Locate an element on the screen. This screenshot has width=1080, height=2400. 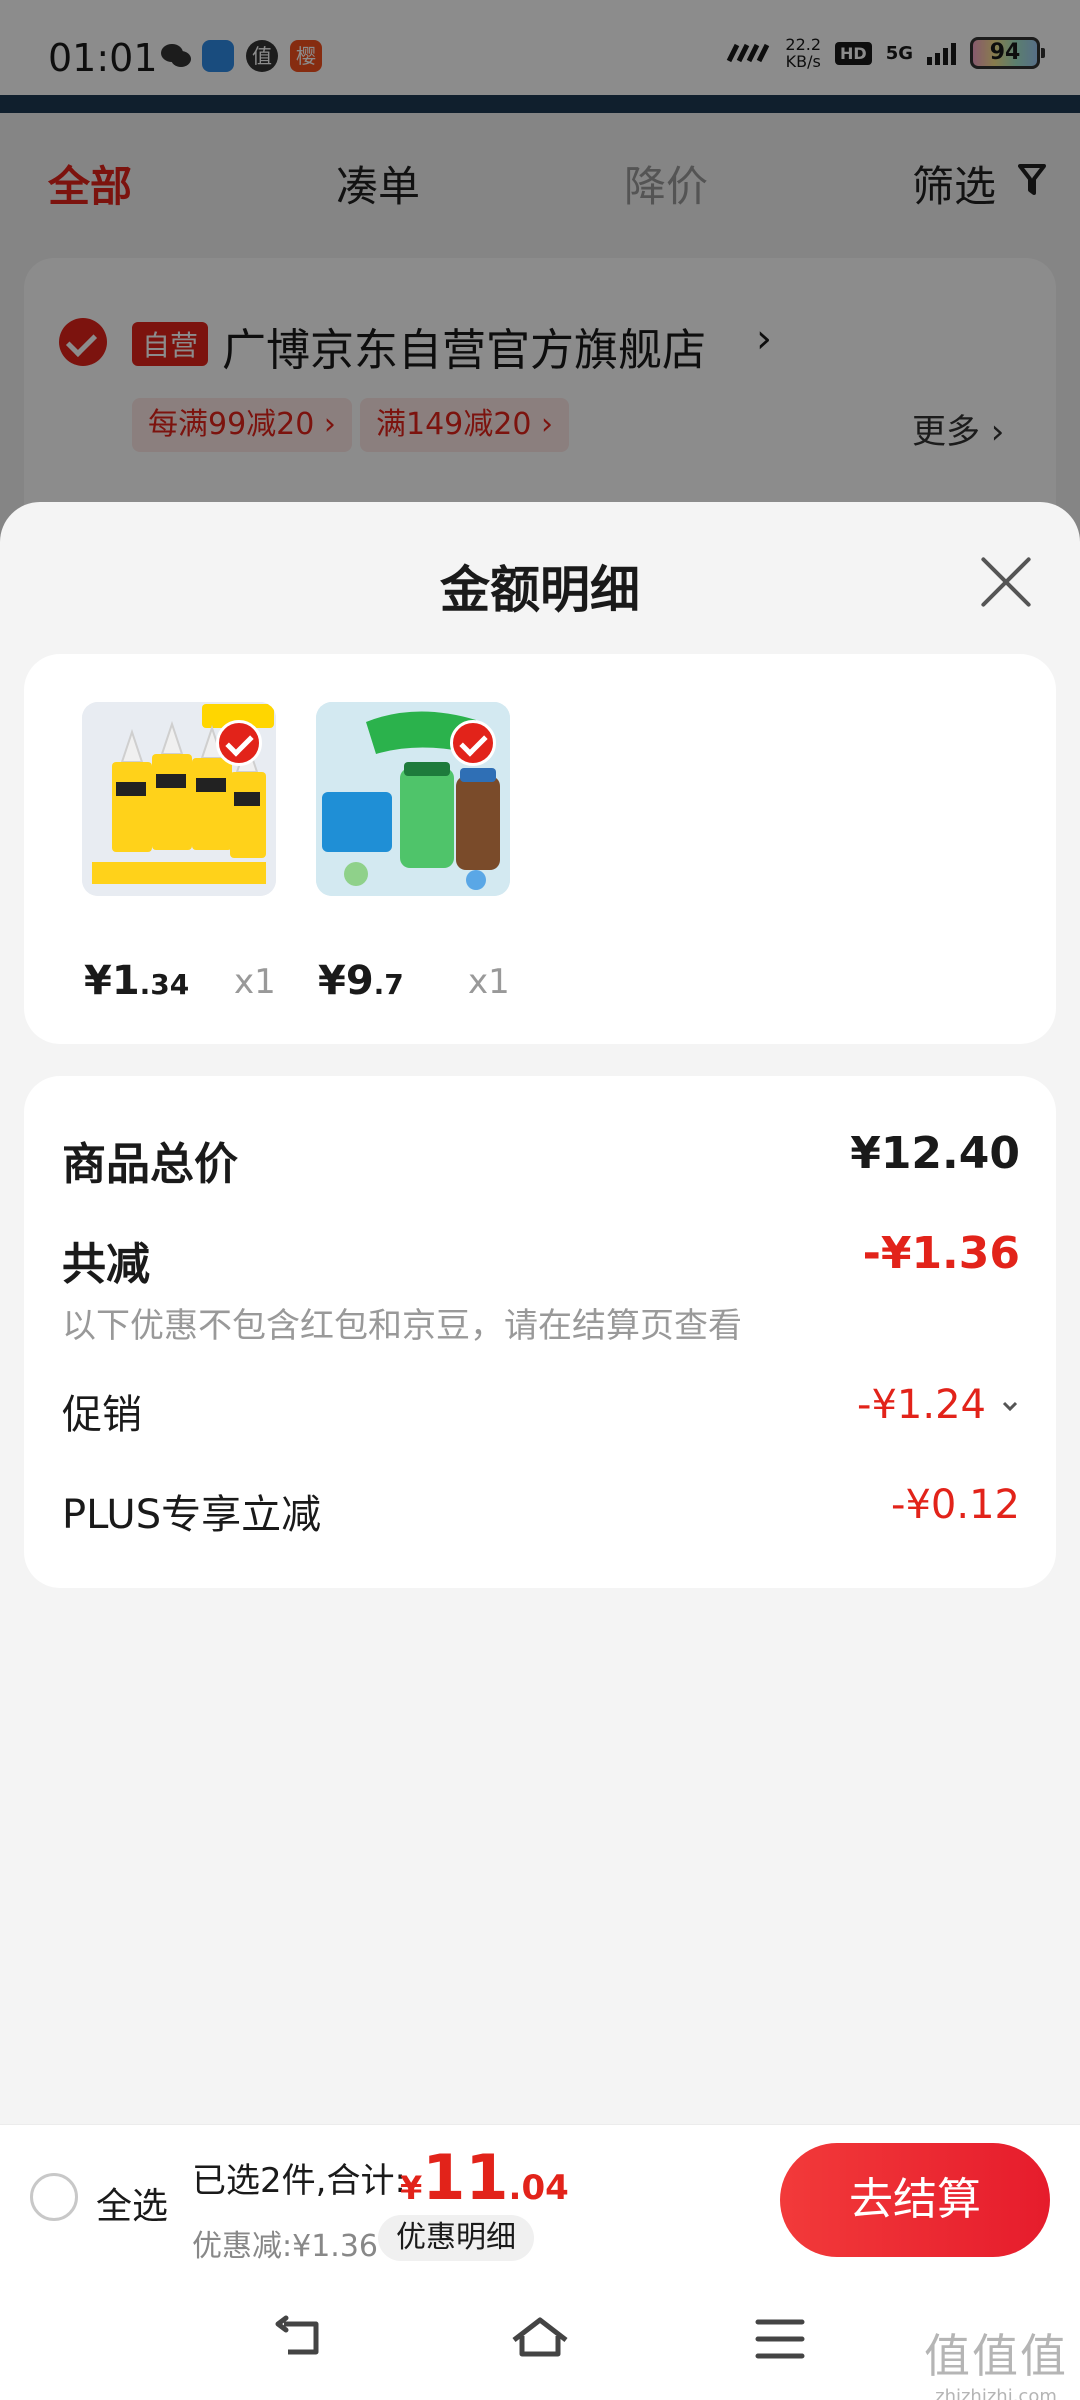
promo-label: 促销 is located at coordinates (102, 1411).